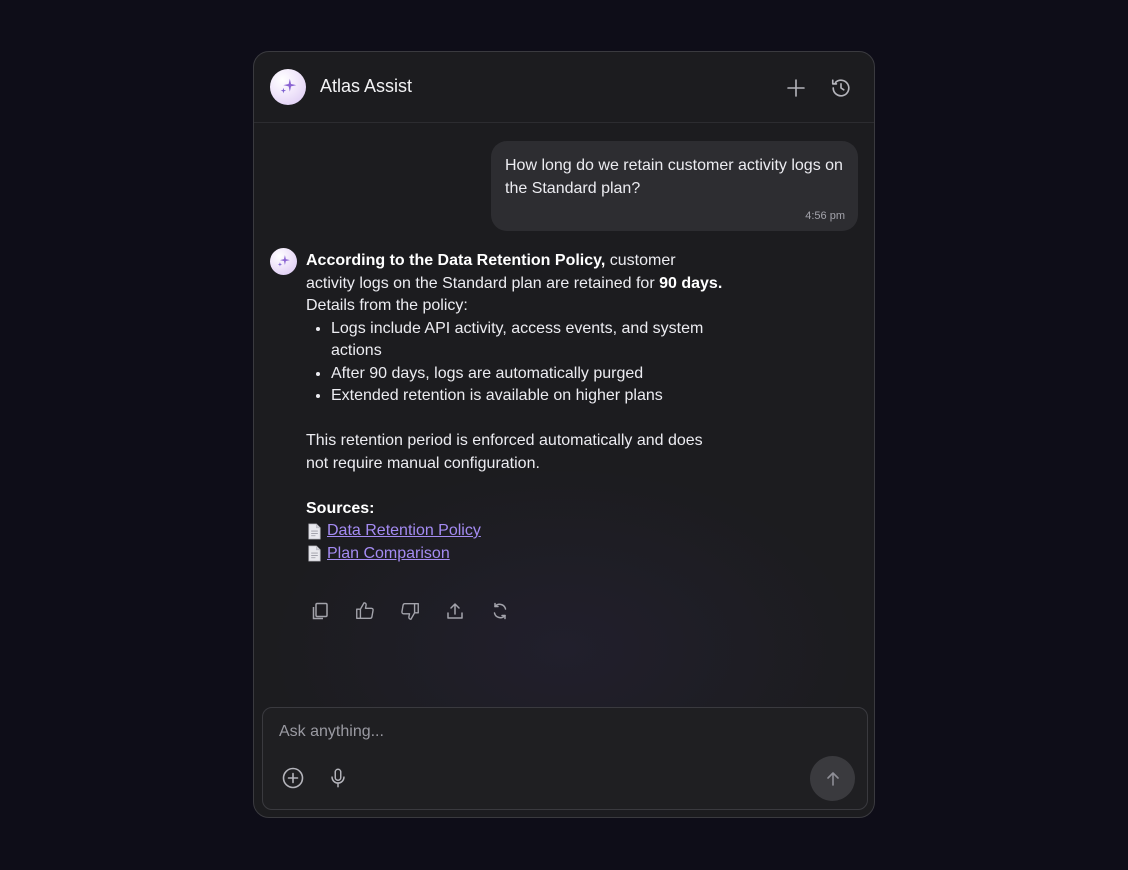 The image size is (1128, 870). I want to click on plus-circle-icon, so click(293, 778).